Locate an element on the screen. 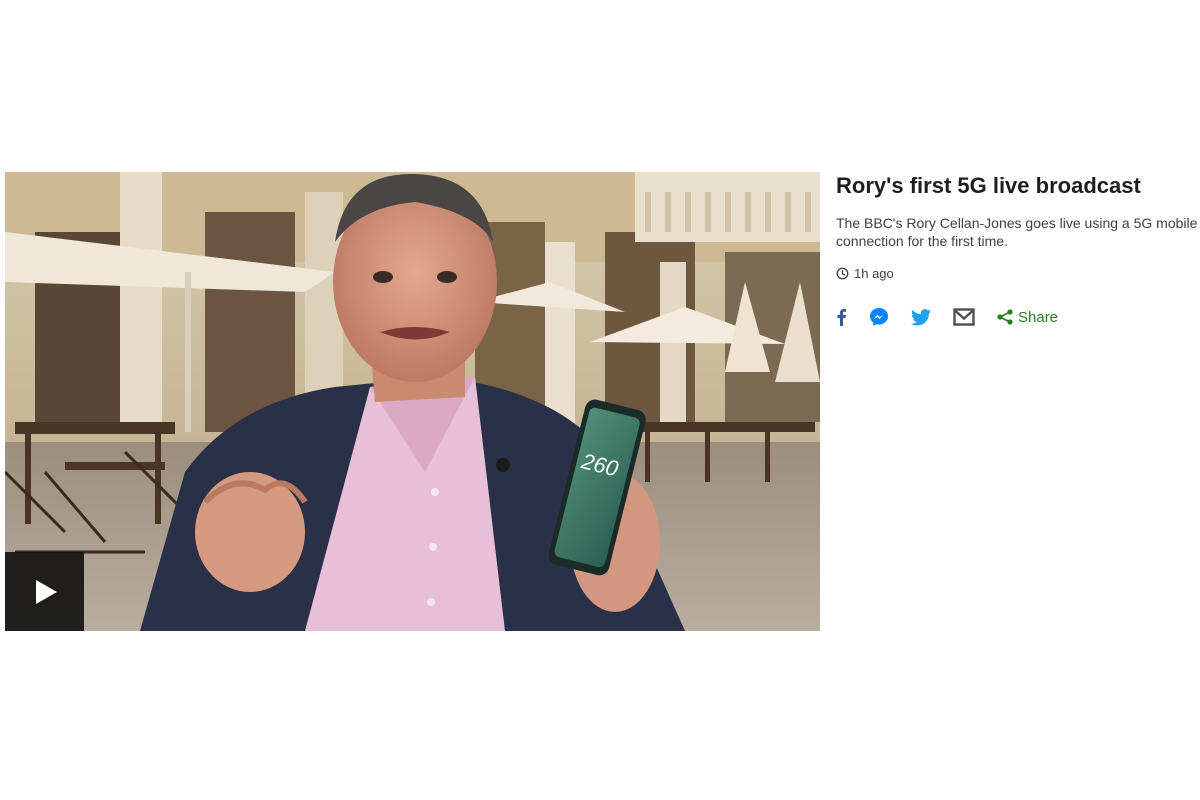 The image size is (1200, 800). share-messenger-button is located at coordinates (879, 317).